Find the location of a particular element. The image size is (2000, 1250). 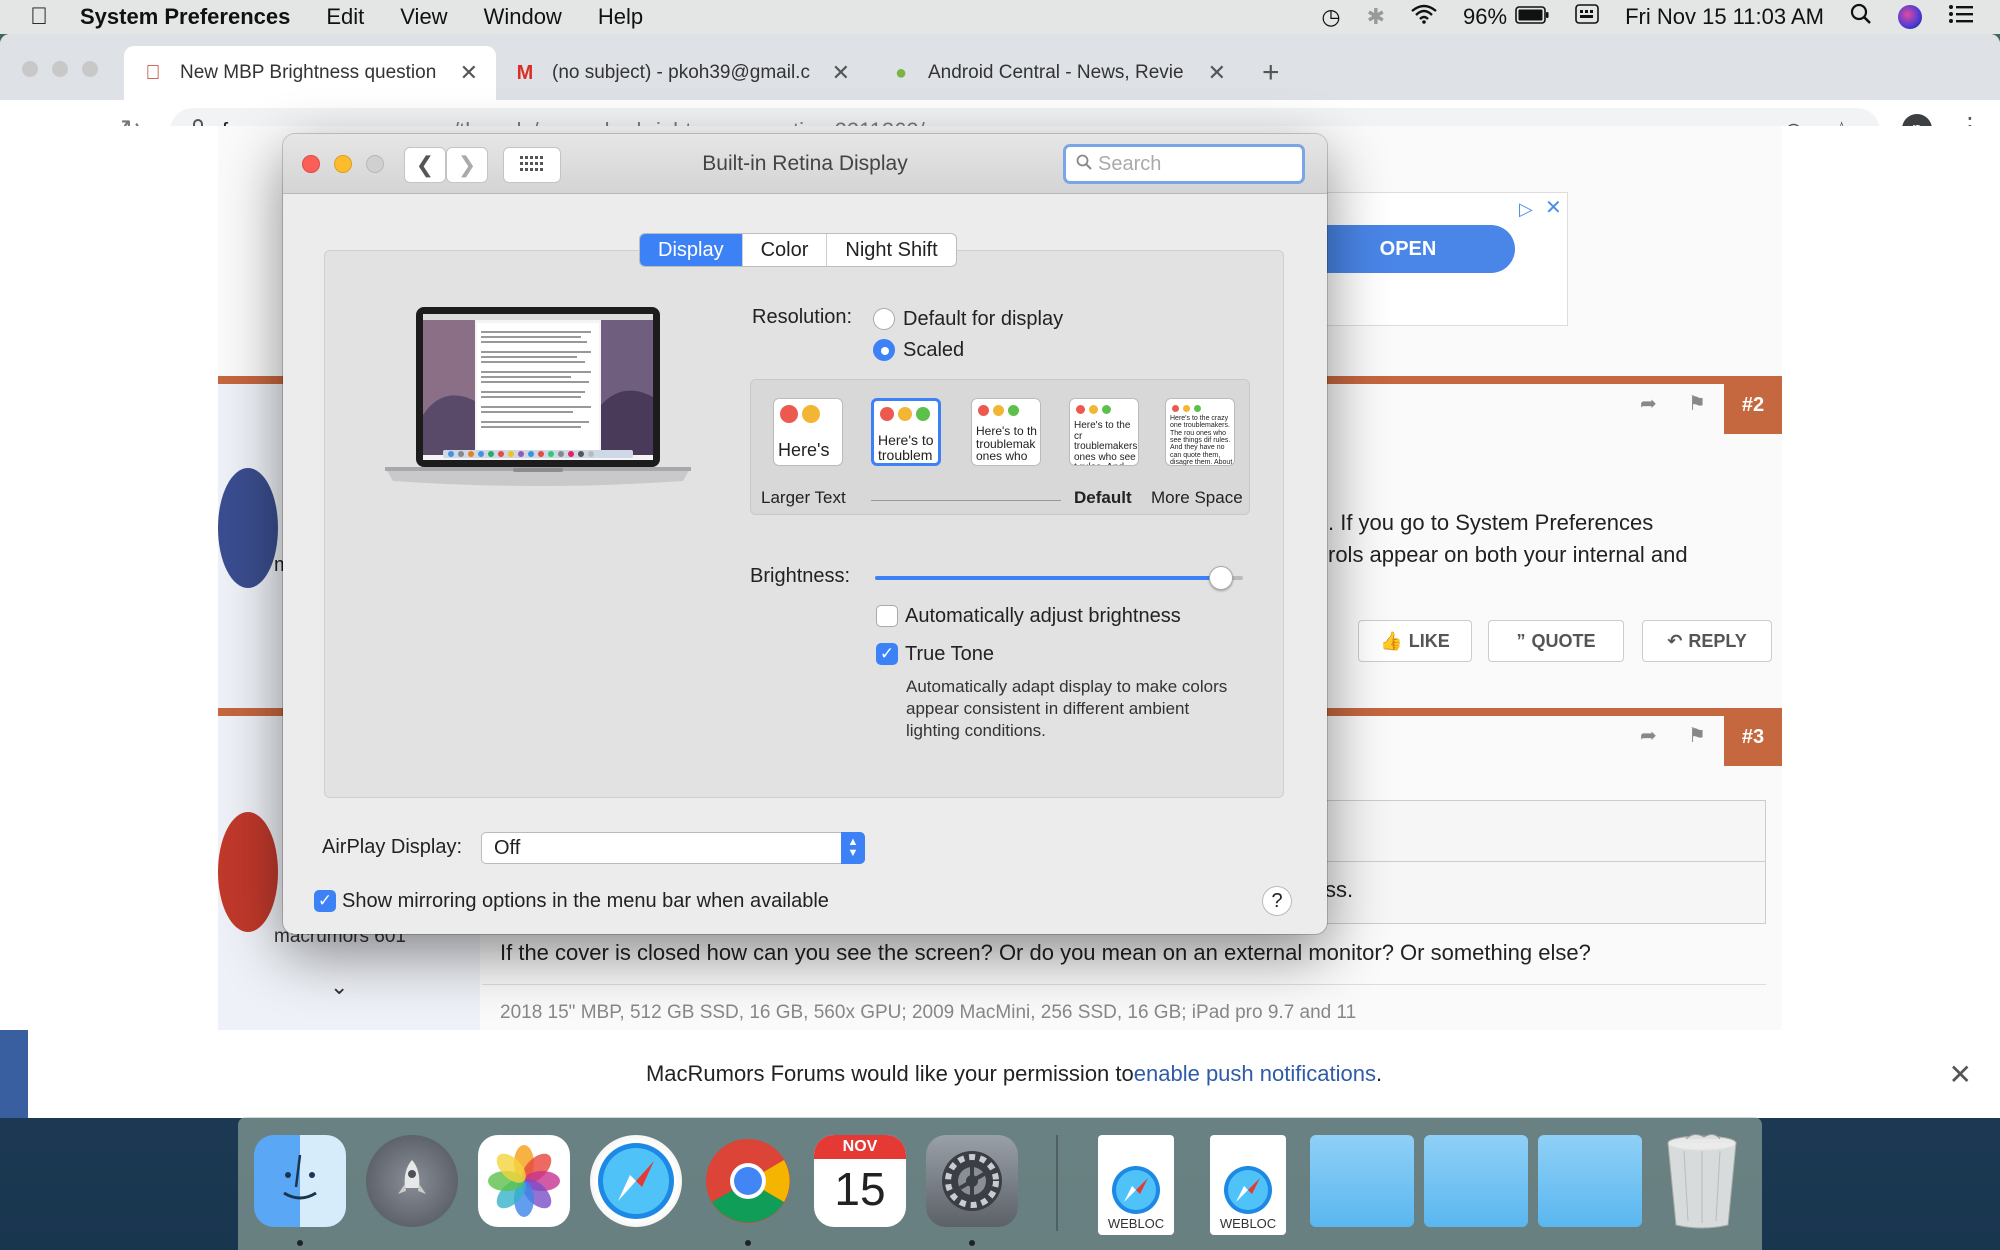

post2-number: #2 is located at coordinates (1753, 405).